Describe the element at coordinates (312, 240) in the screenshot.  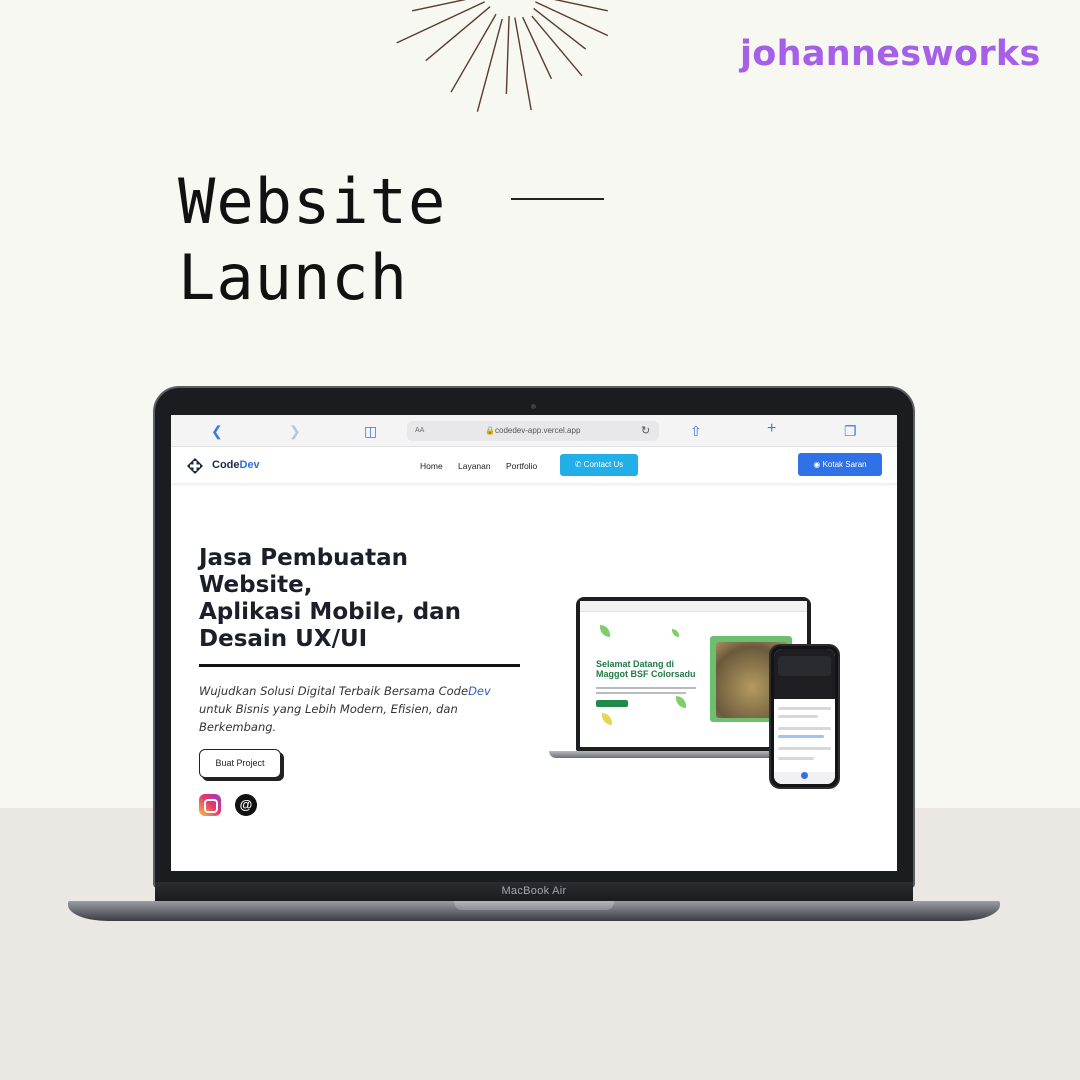
I see `headline: Website Launch` at that location.